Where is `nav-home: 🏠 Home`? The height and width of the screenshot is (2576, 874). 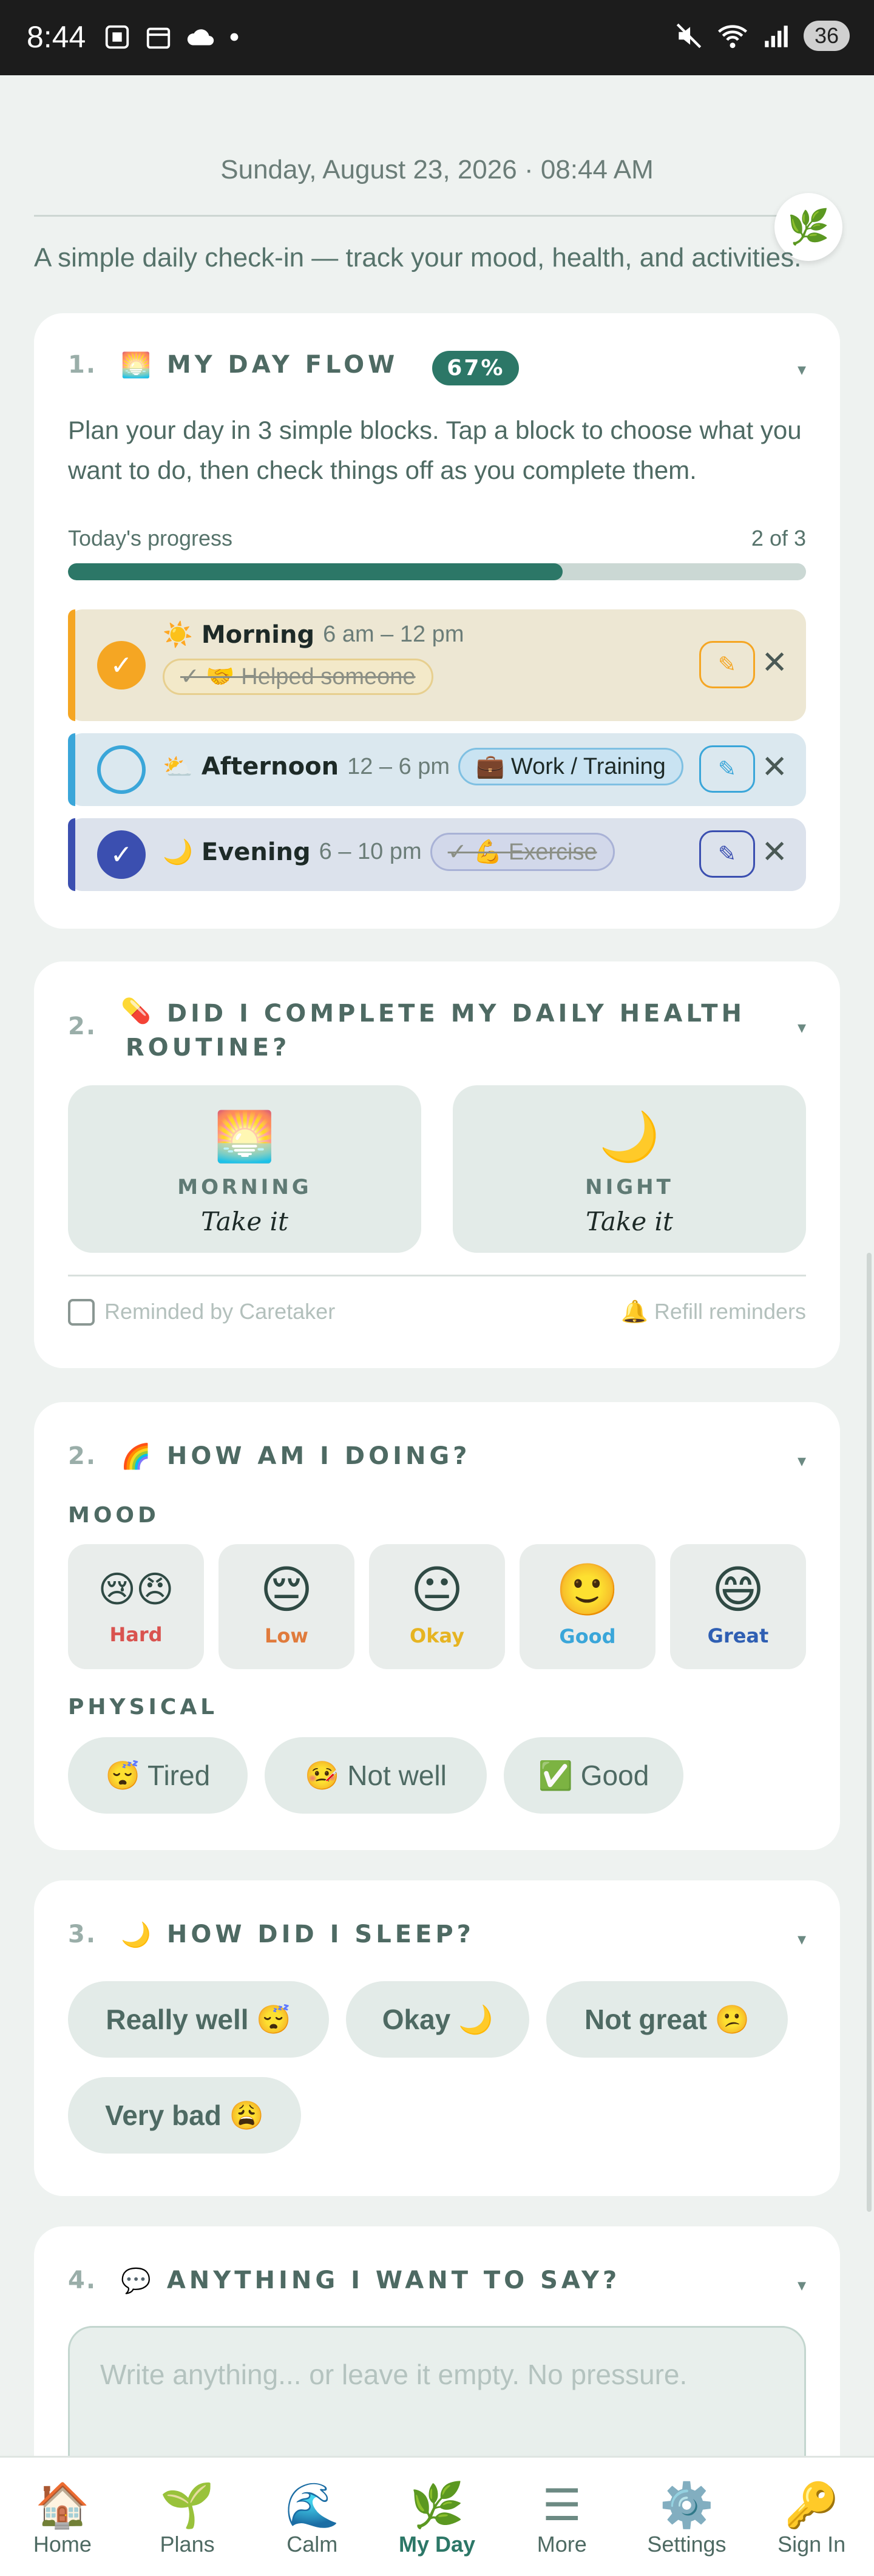 nav-home: 🏠 Home is located at coordinates (62, 2517).